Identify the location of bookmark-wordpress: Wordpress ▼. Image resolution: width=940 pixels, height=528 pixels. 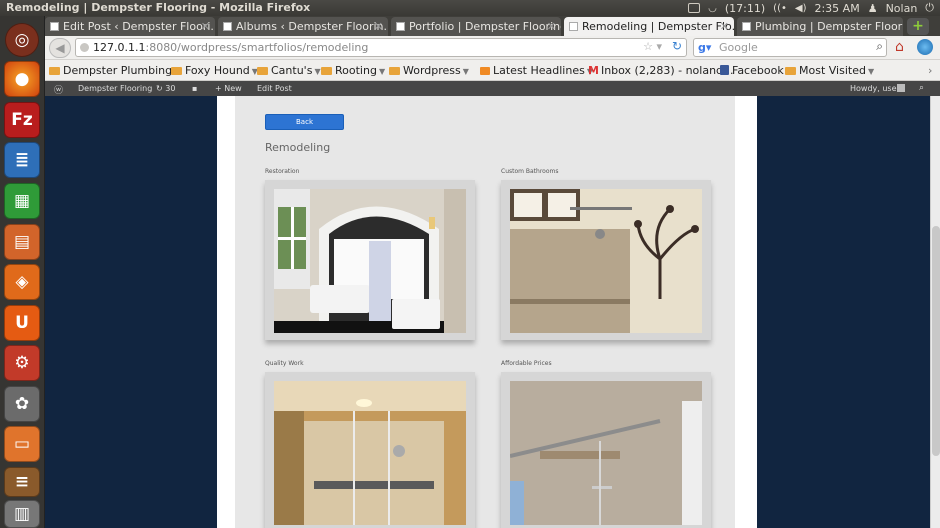
(429, 70).